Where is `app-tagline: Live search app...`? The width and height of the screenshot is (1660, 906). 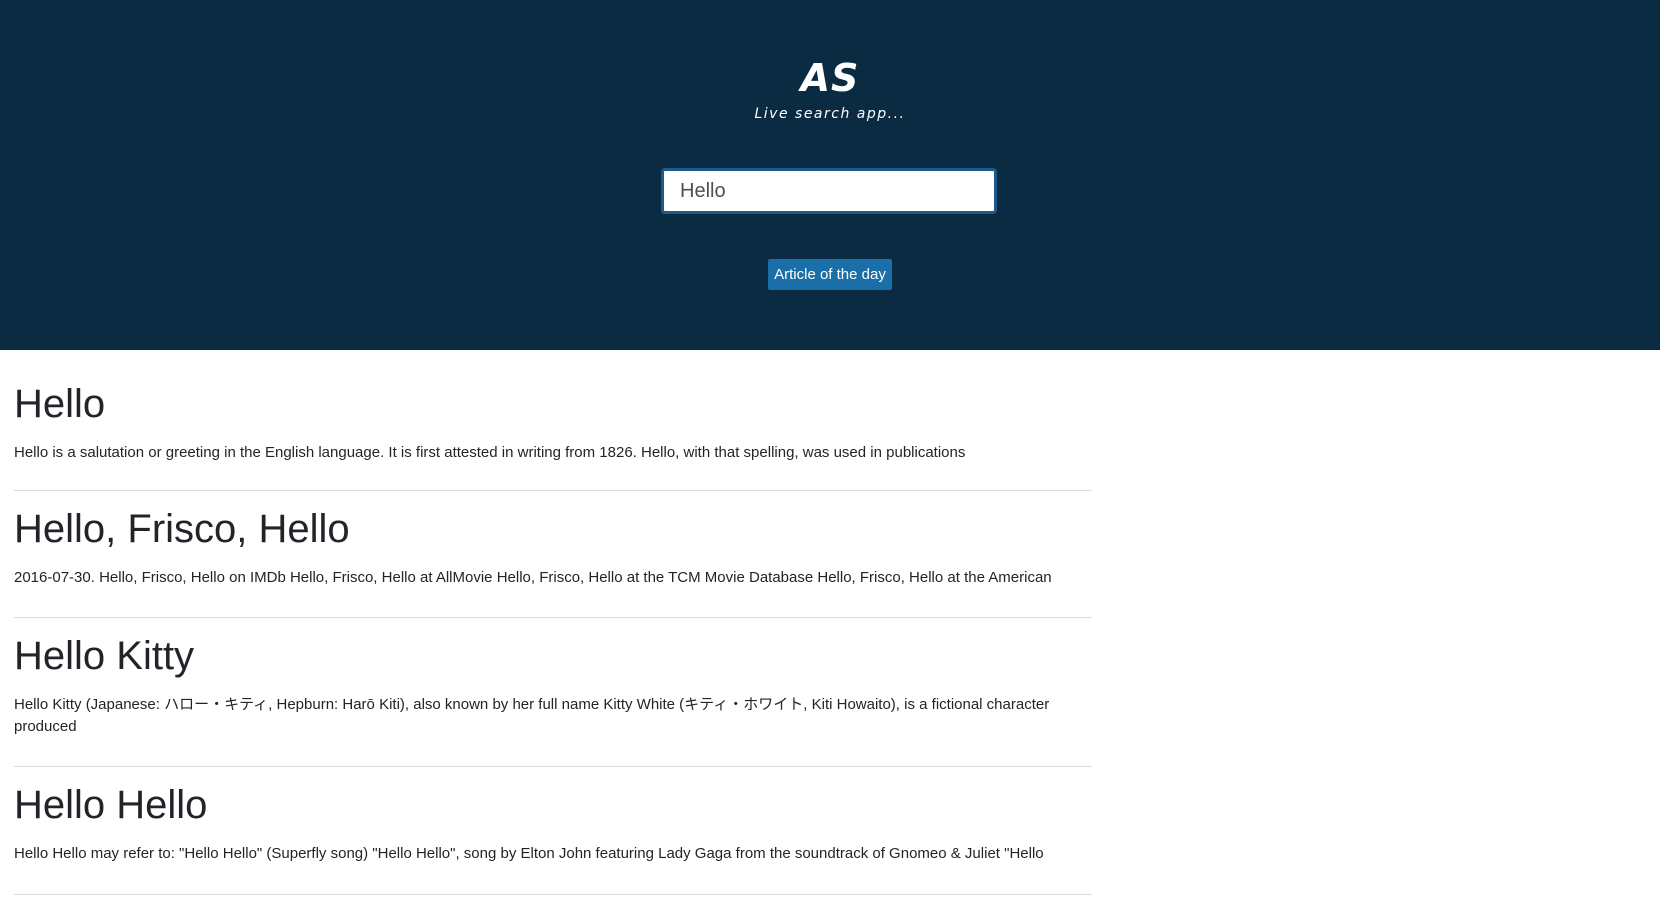 app-tagline: Live search app... is located at coordinates (830, 114).